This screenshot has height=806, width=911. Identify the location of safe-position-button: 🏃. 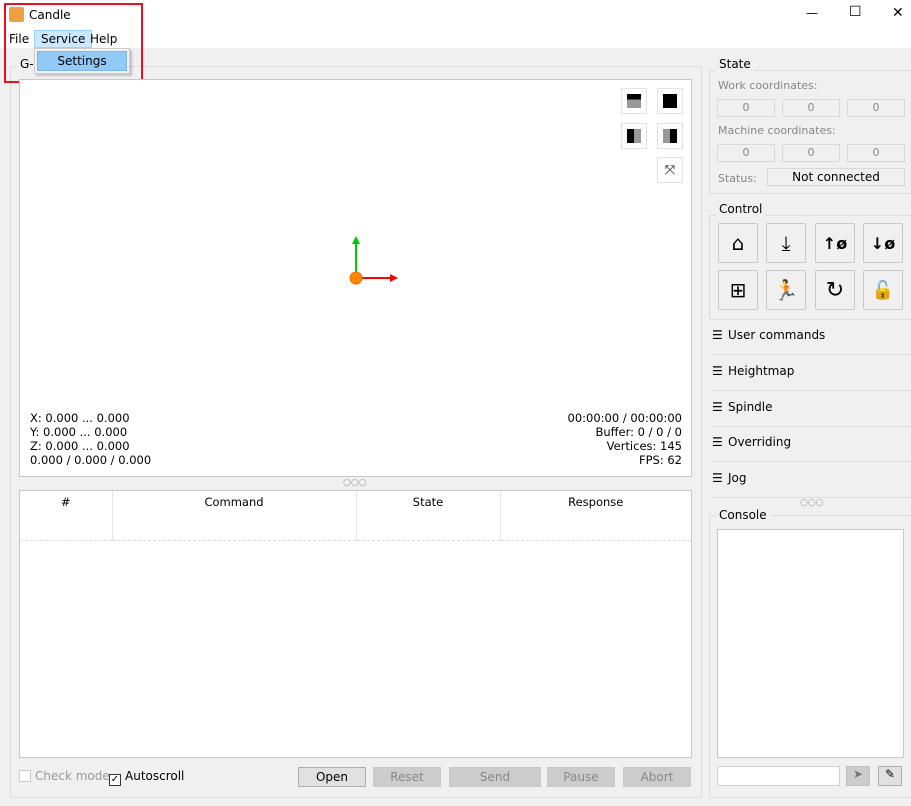
(786, 290).